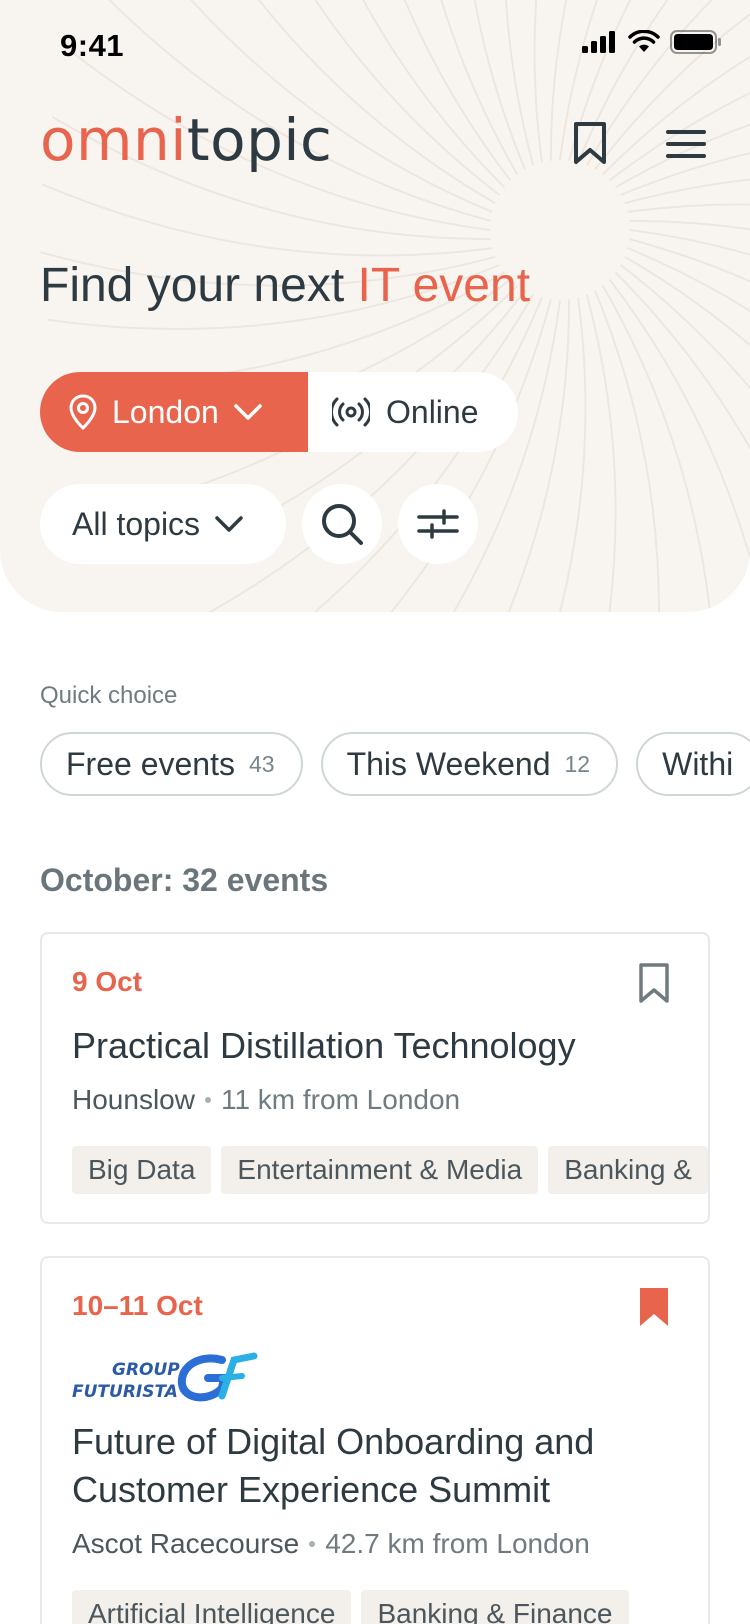  What do you see at coordinates (457, 1543) in the screenshot?
I see `event-distance: 42.7 km from London` at bounding box center [457, 1543].